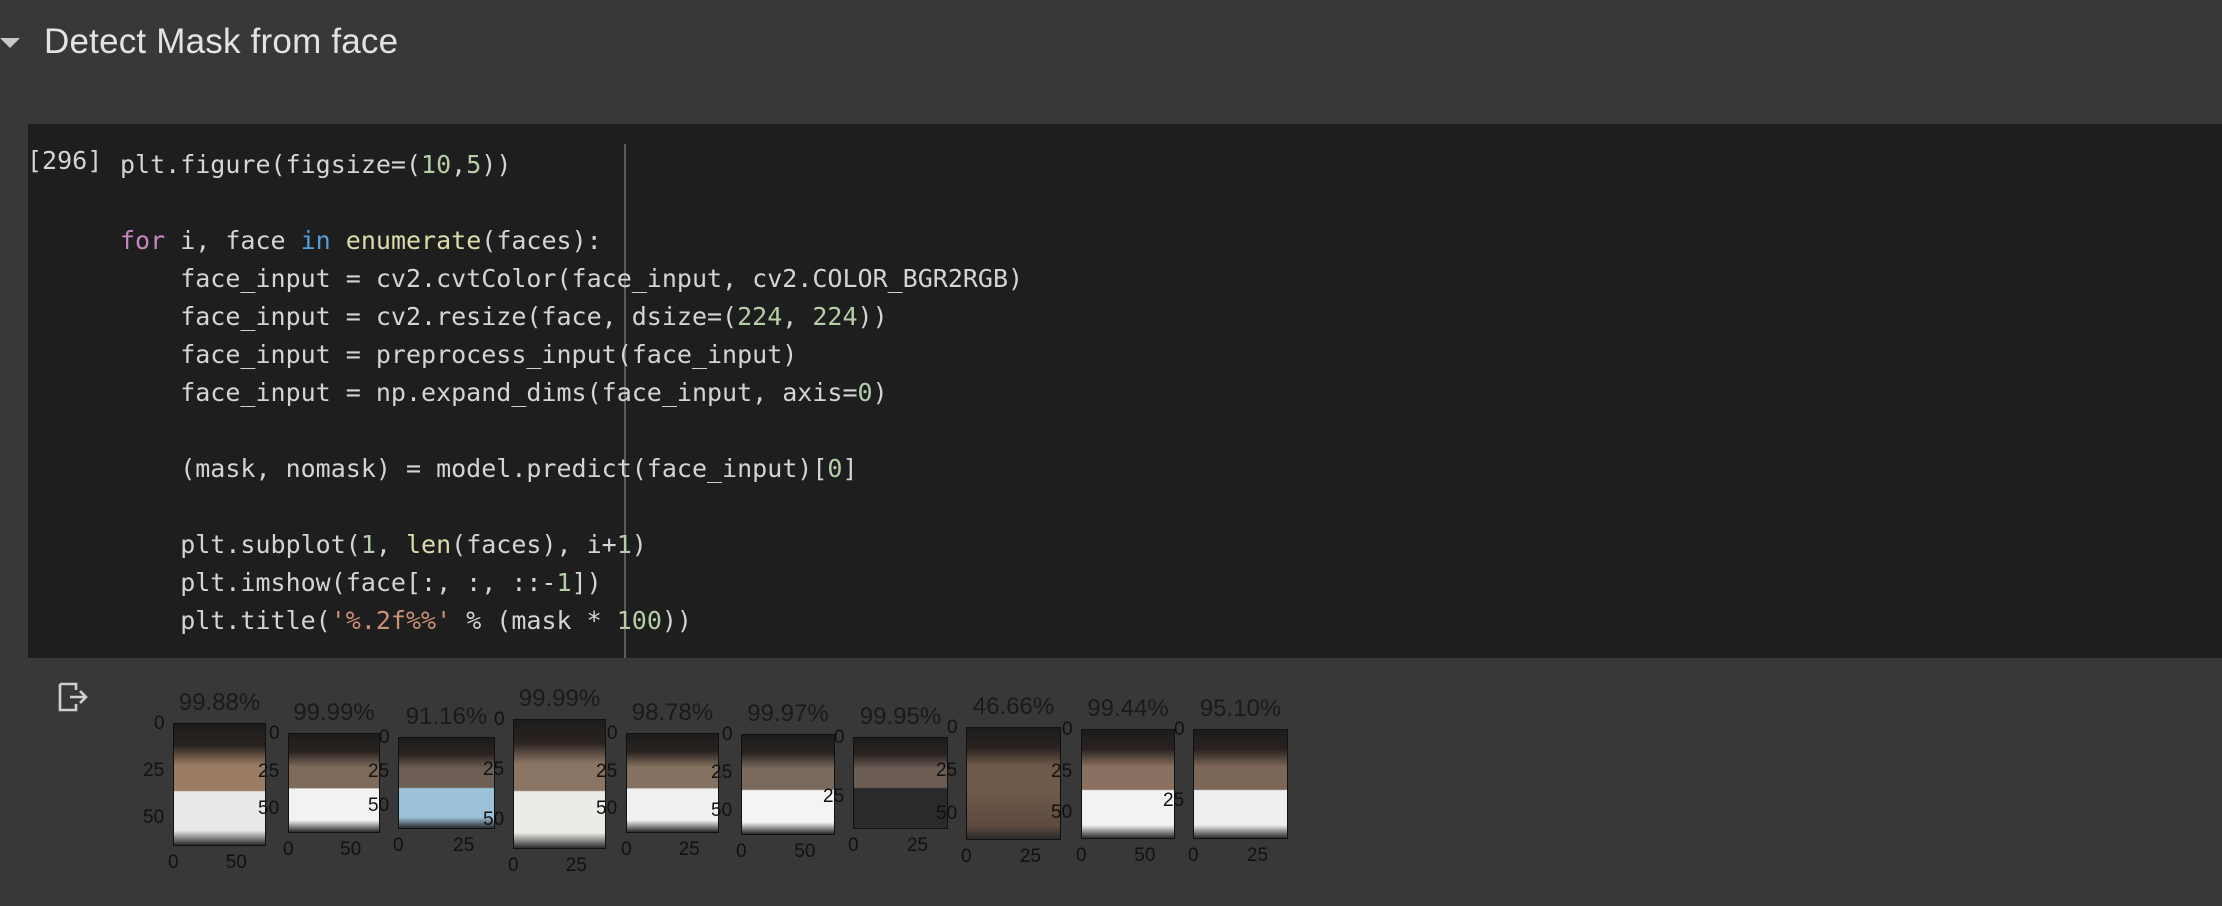 The height and width of the screenshot is (906, 2222). Describe the element at coordinates (221, 41) in the screenshot. I see `section-title: Detect Mask from face` at that location.